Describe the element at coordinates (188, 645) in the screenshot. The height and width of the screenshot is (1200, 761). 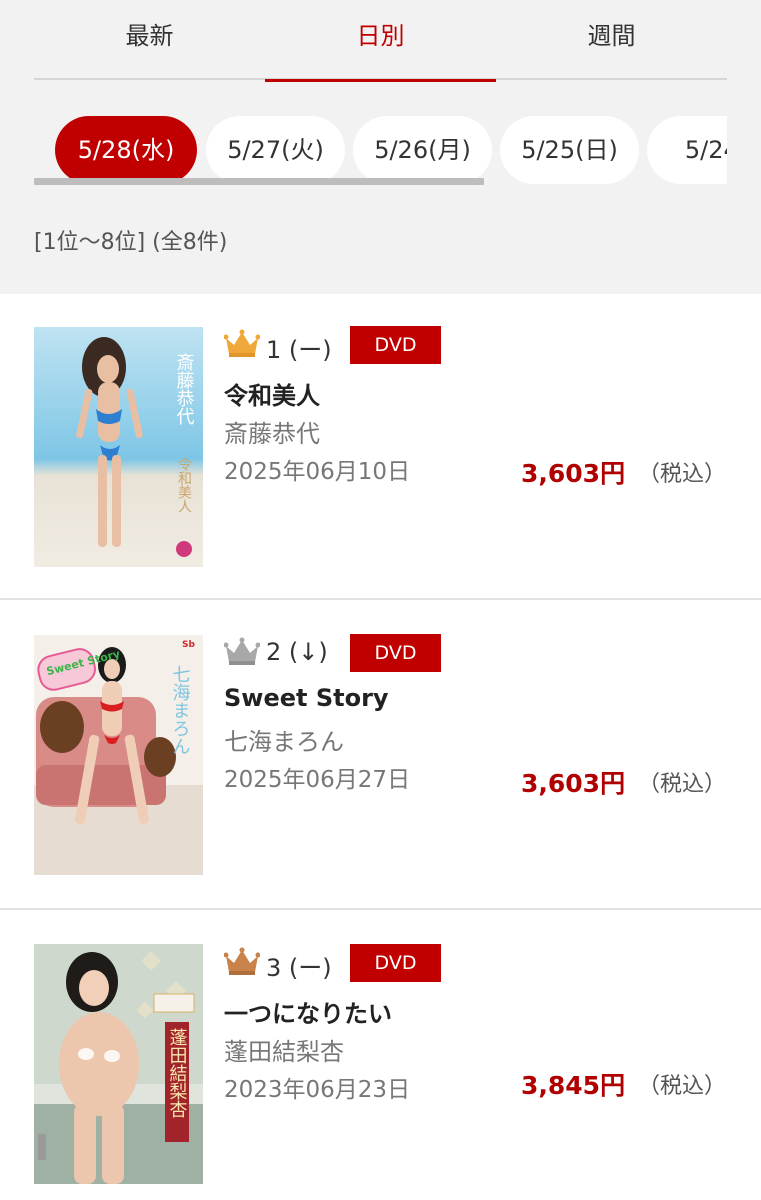
I see `svg-text: Sb` at that location.